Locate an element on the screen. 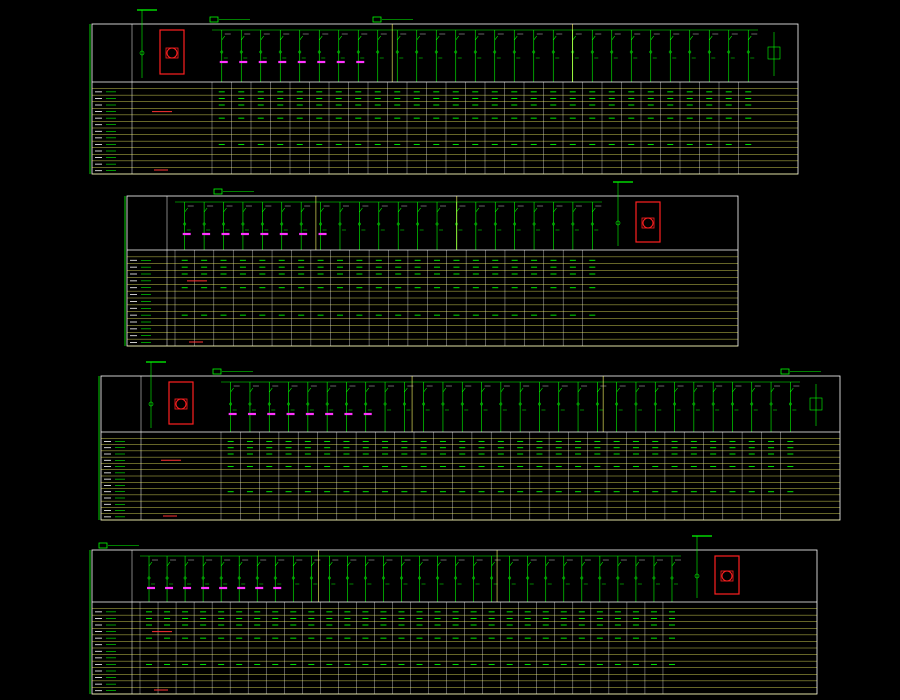 This screenshot has width=900, height=700. transformer-box is located at coordinates (172, 52).